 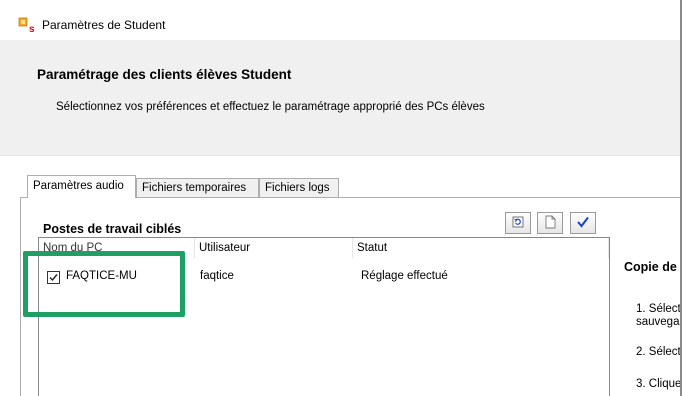 What do you see at coordinates (104, 284) in the screenshot?
I see `highlight-annotation-box` at bounding box center [104, 284].